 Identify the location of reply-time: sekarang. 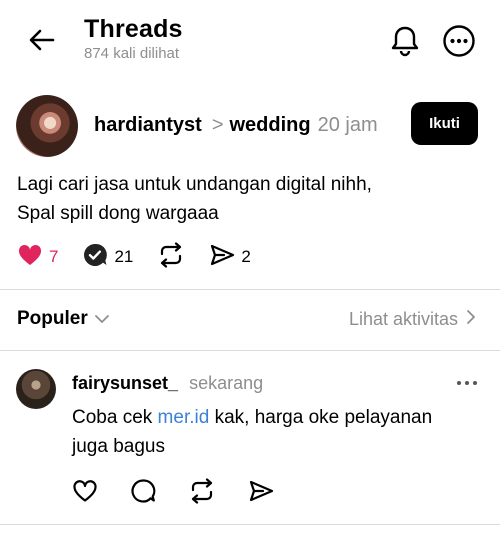
(226, 383).